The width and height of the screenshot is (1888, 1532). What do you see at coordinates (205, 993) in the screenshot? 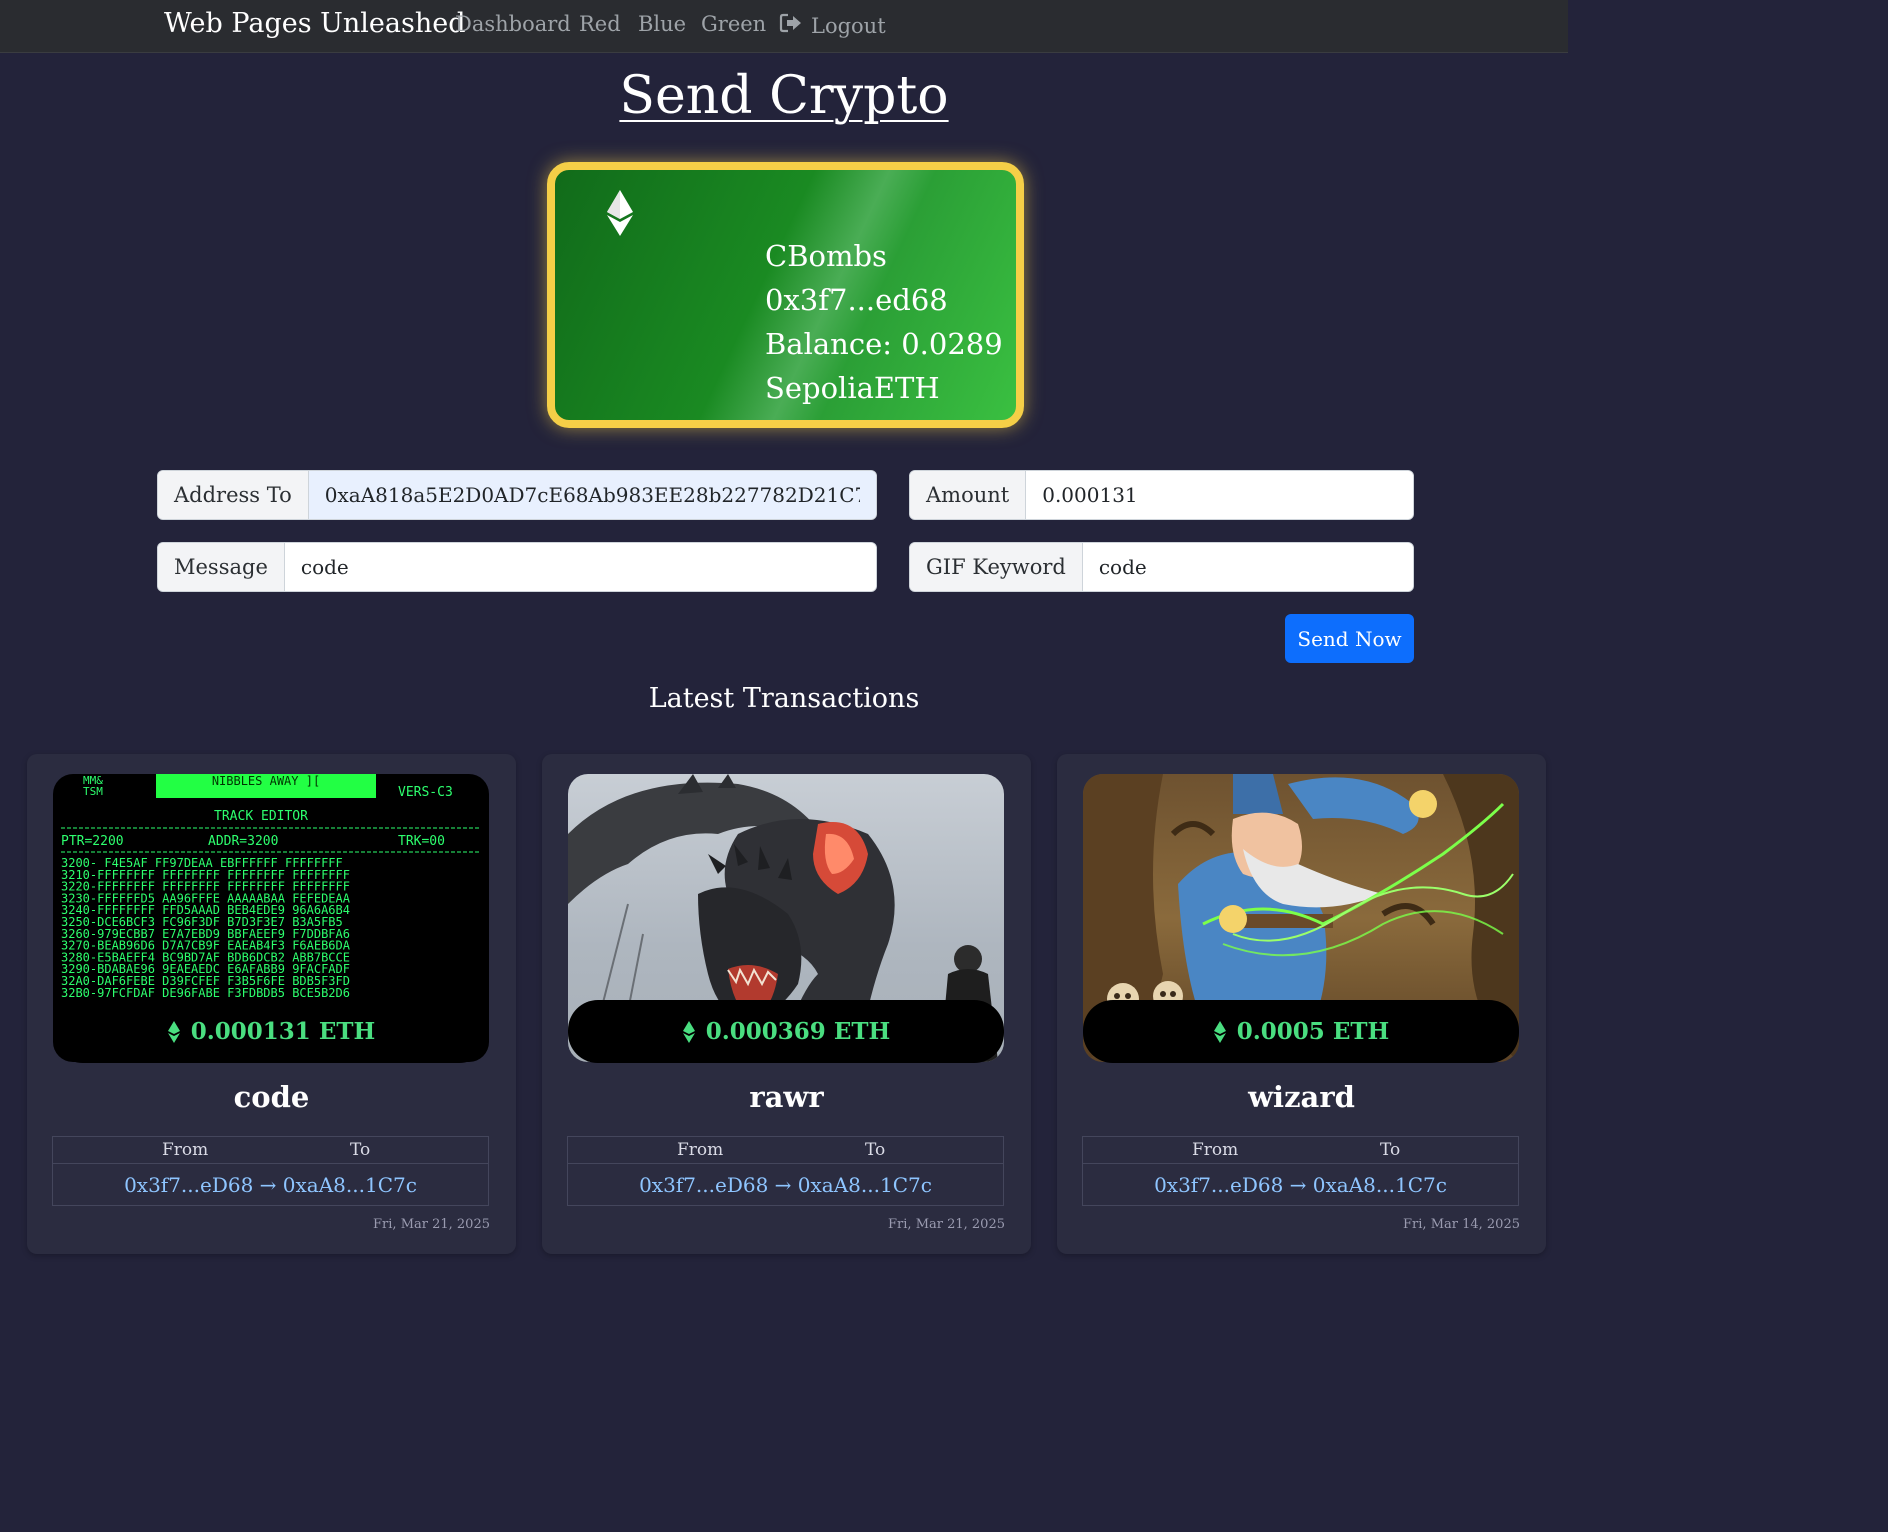
I see `gif-text-row: 32B0-97FCFDAF DE96FABE F3FDBDB5 BCE5B2D6` at bounding box center [205, 993].